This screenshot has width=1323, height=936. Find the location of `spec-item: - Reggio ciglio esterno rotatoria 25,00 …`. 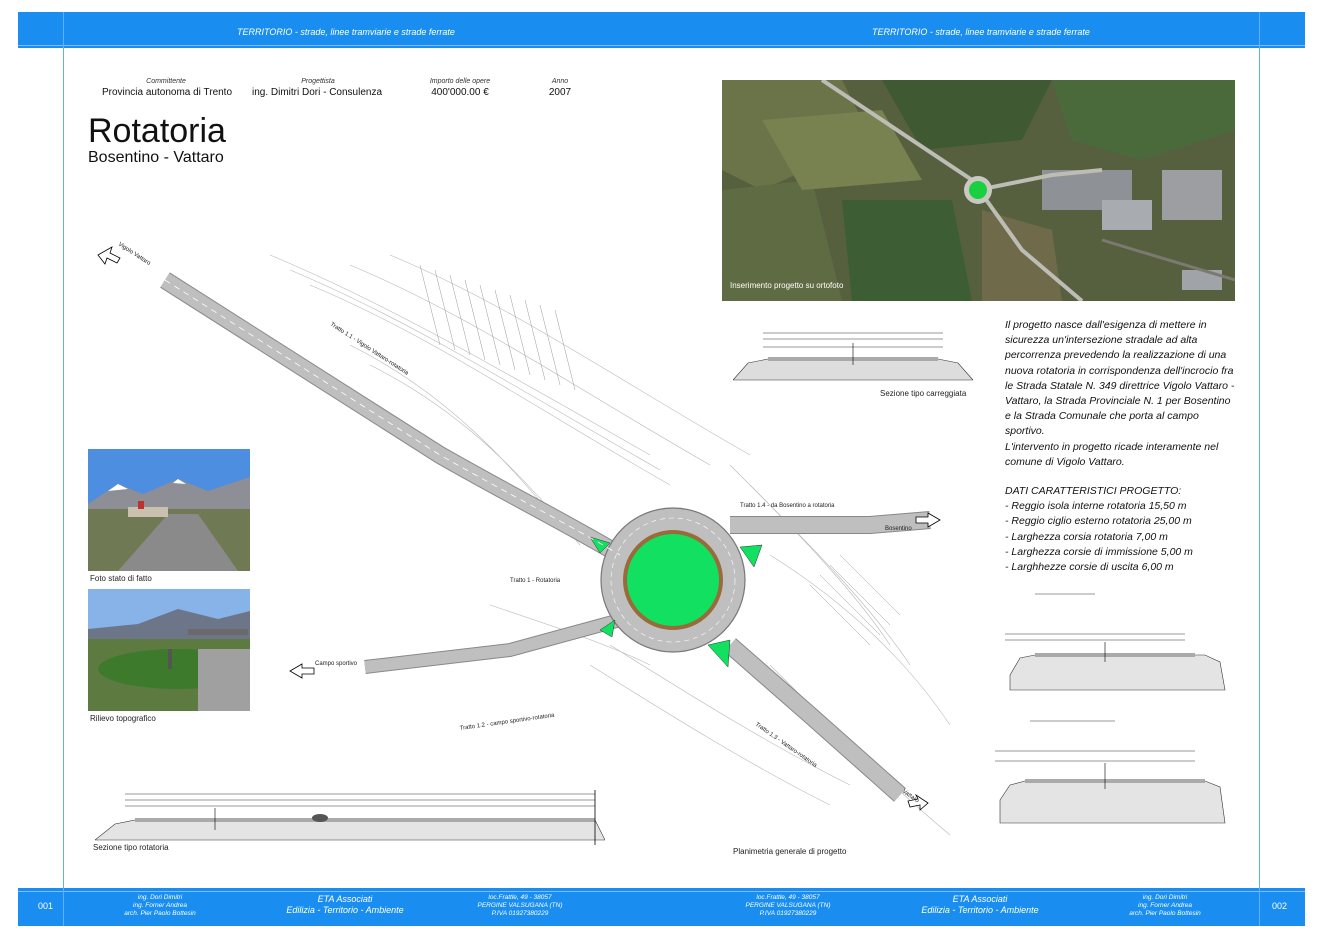

spec-item: - Reggio ciglio esterno rotatoria 25,00 … is located at coordinates (1098, 521).